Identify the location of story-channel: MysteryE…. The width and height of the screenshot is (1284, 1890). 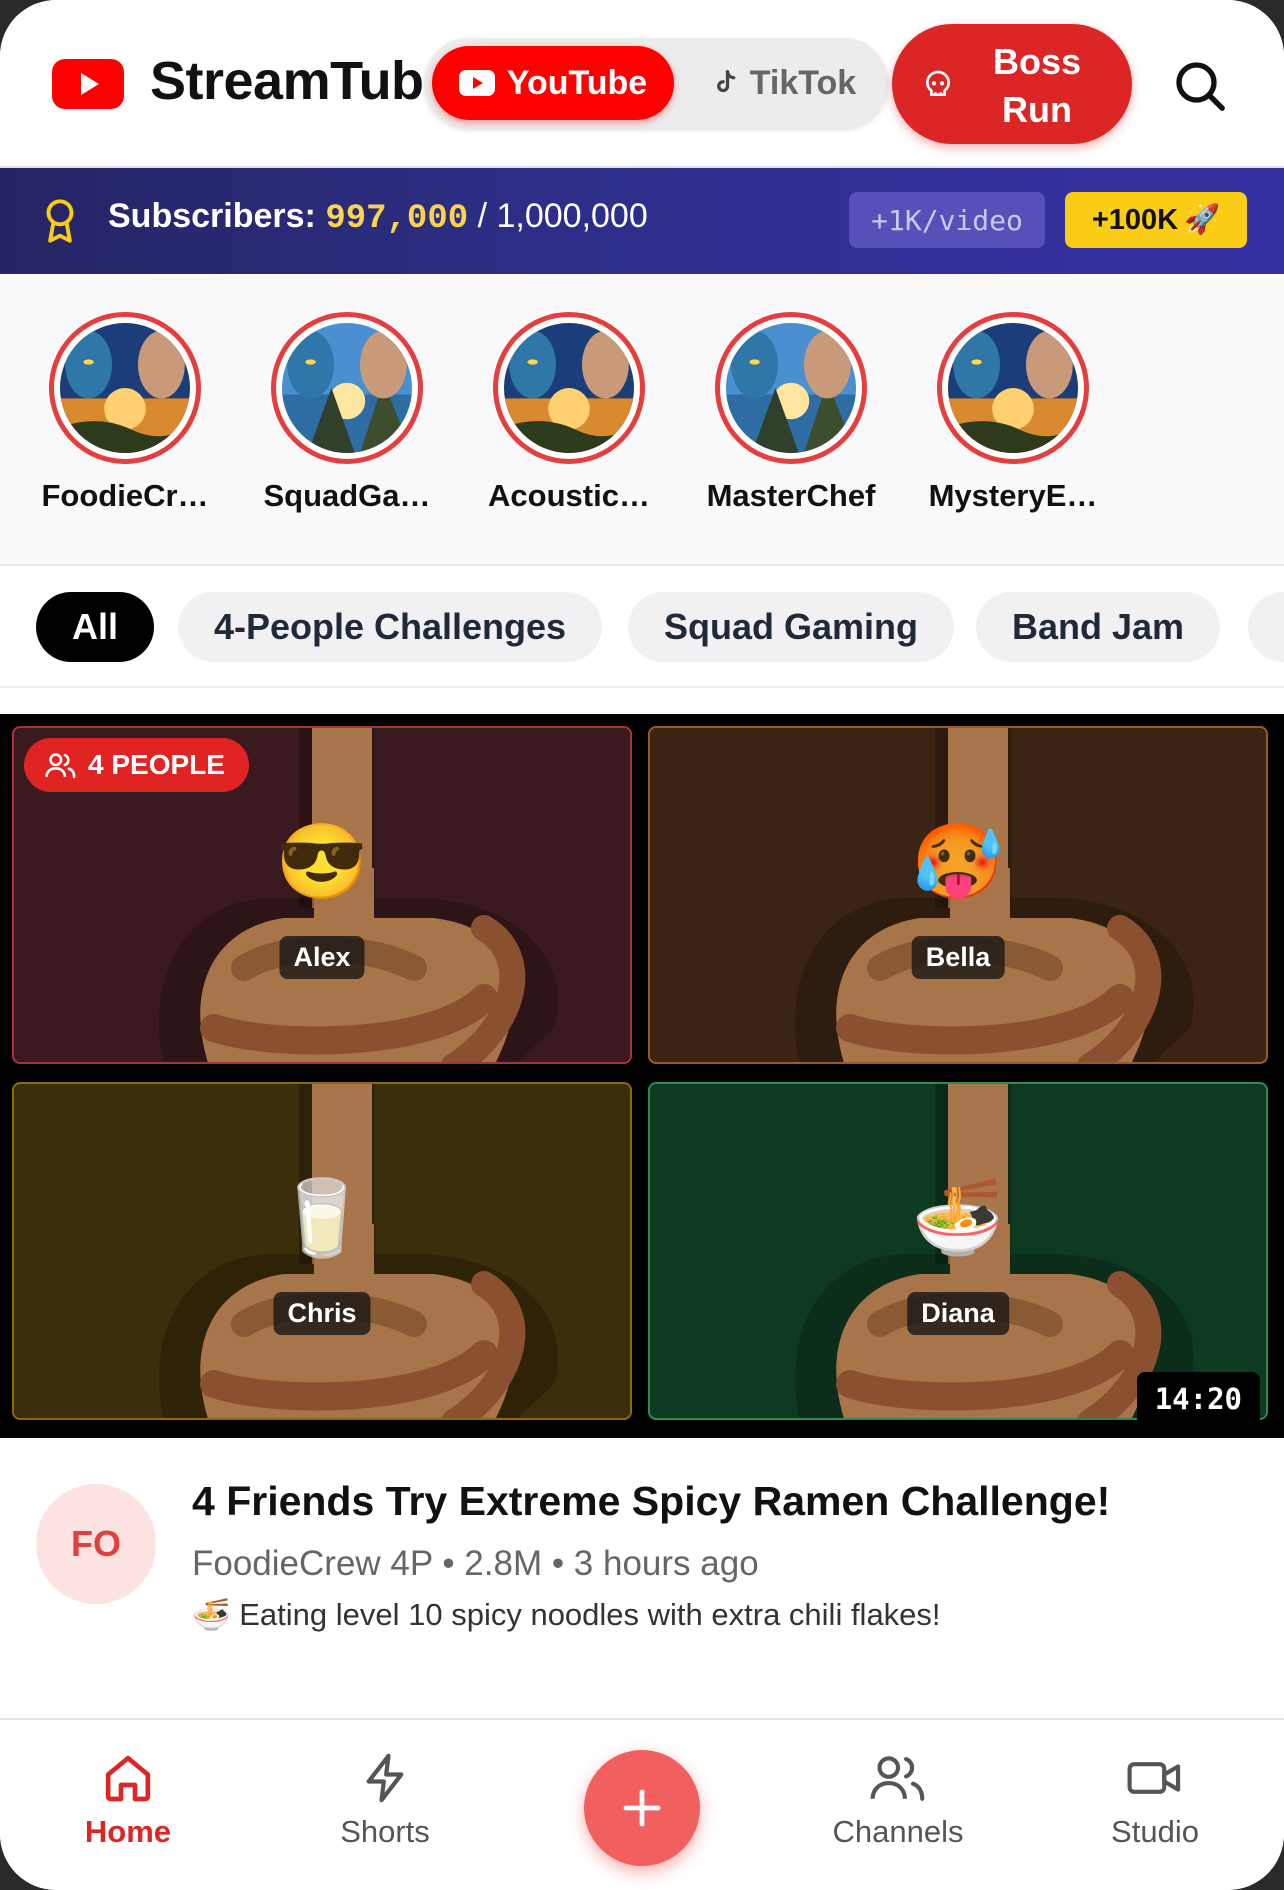
(1013, 413).